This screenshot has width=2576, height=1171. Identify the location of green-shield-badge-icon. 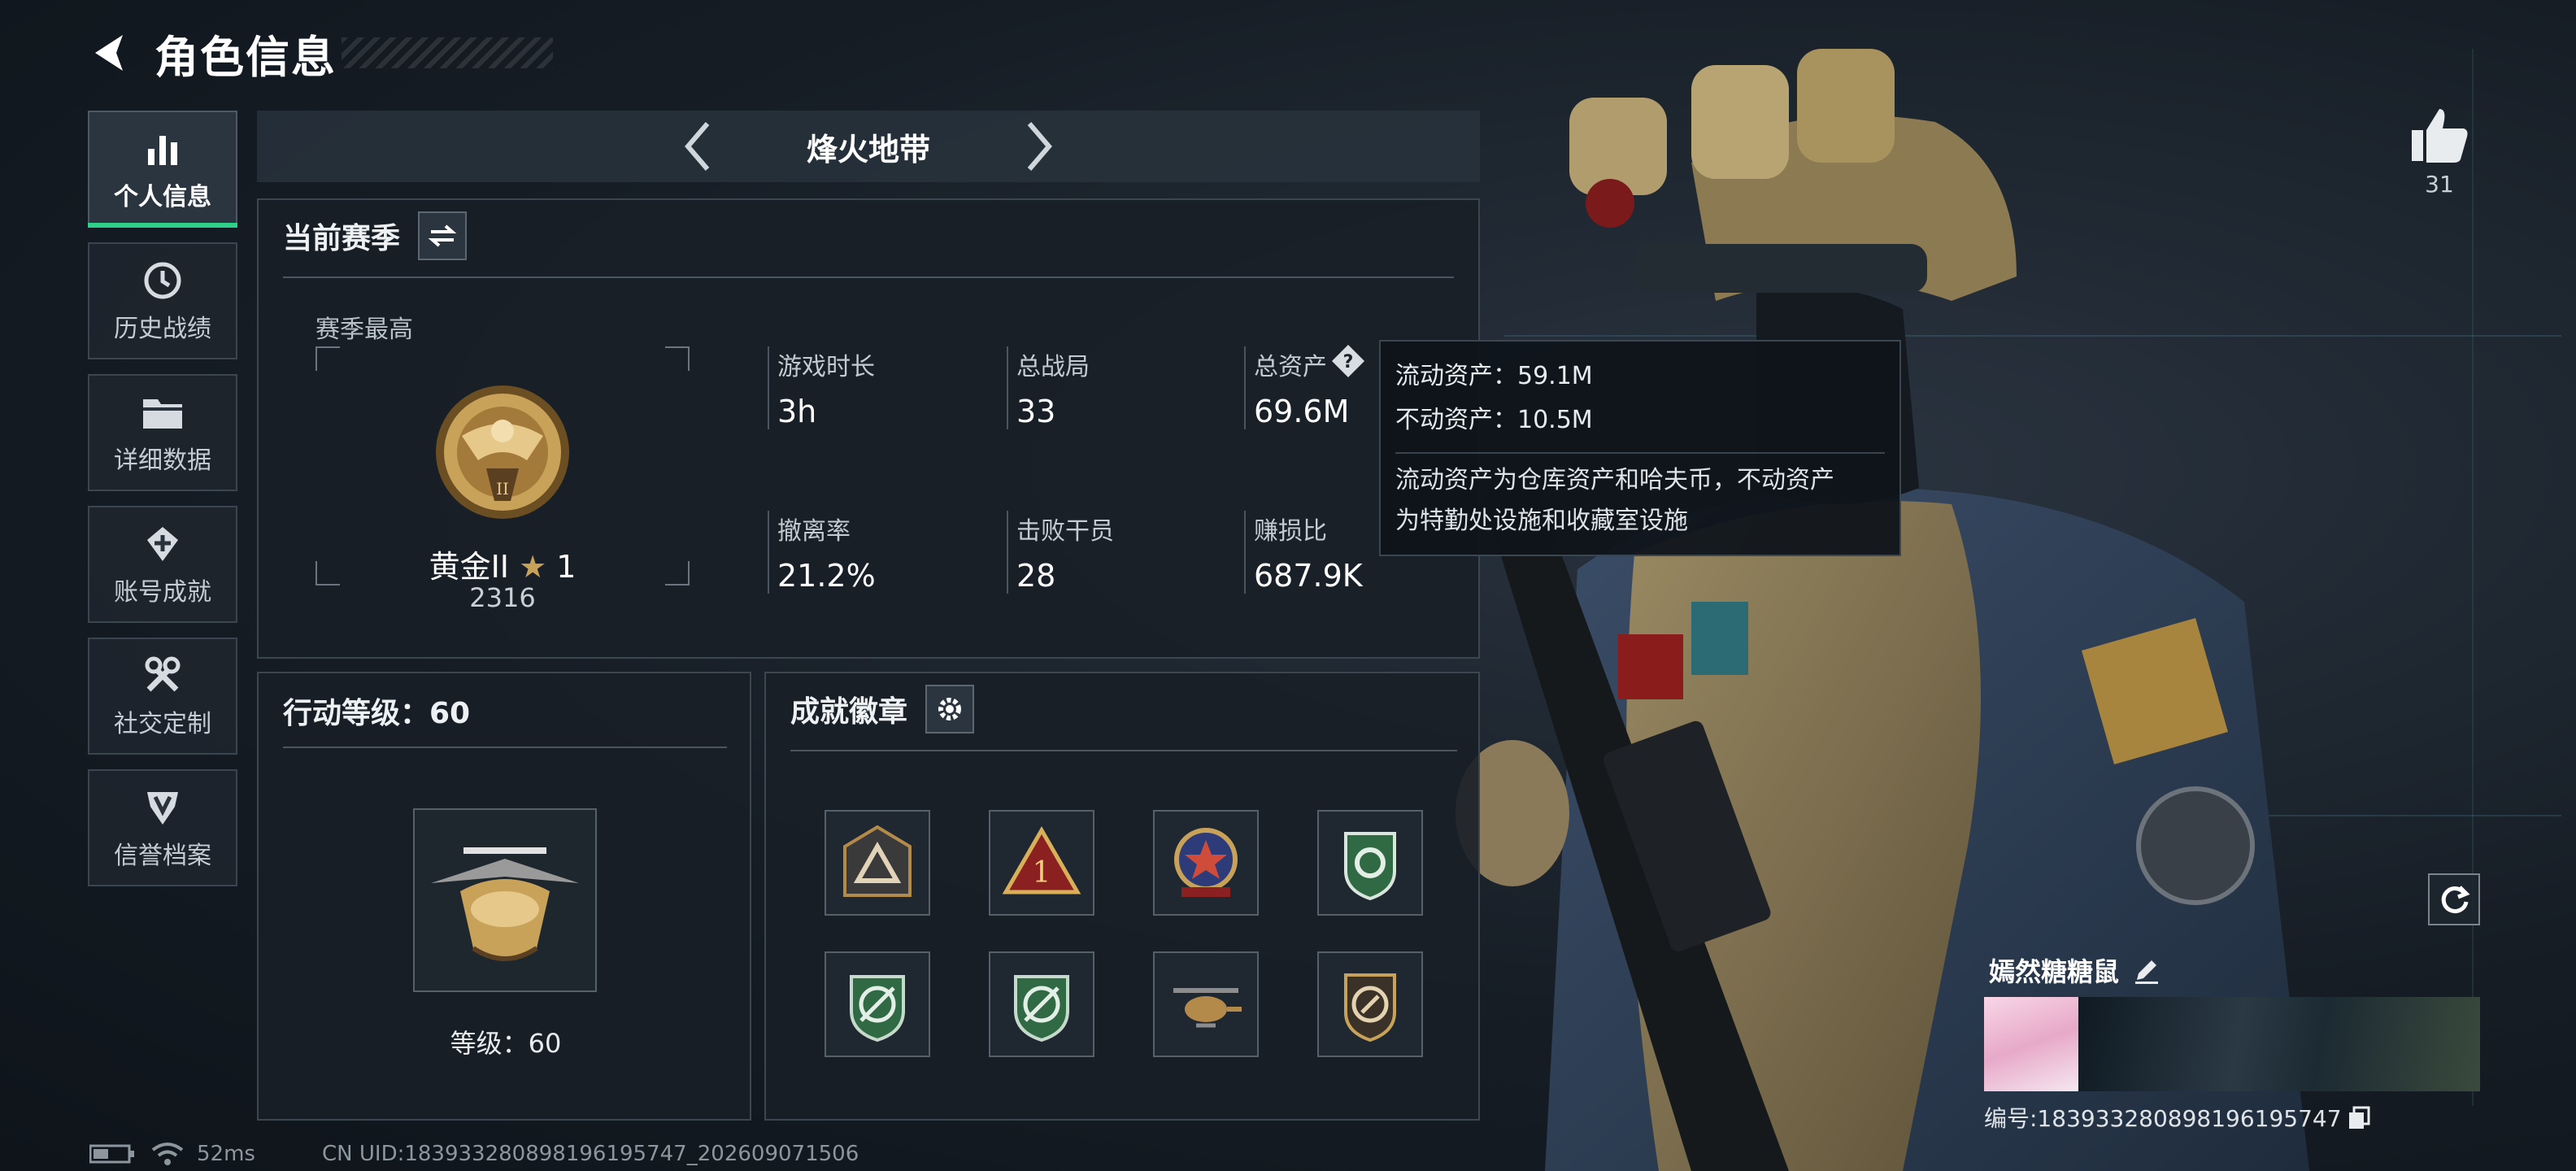
(1370, 867).